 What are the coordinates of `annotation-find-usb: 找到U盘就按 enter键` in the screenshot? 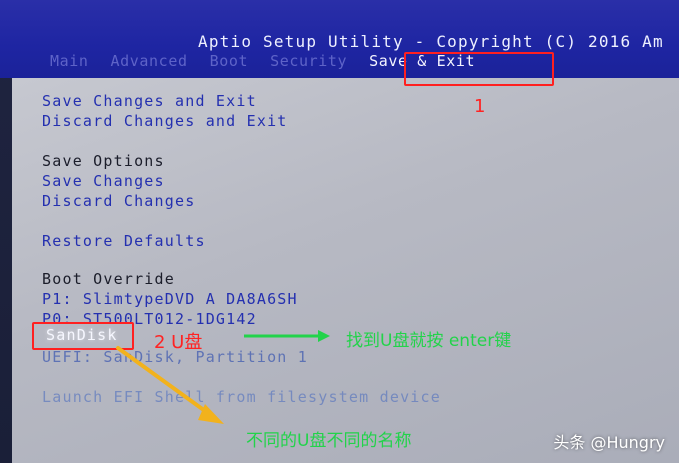 It's located at (429, 341).